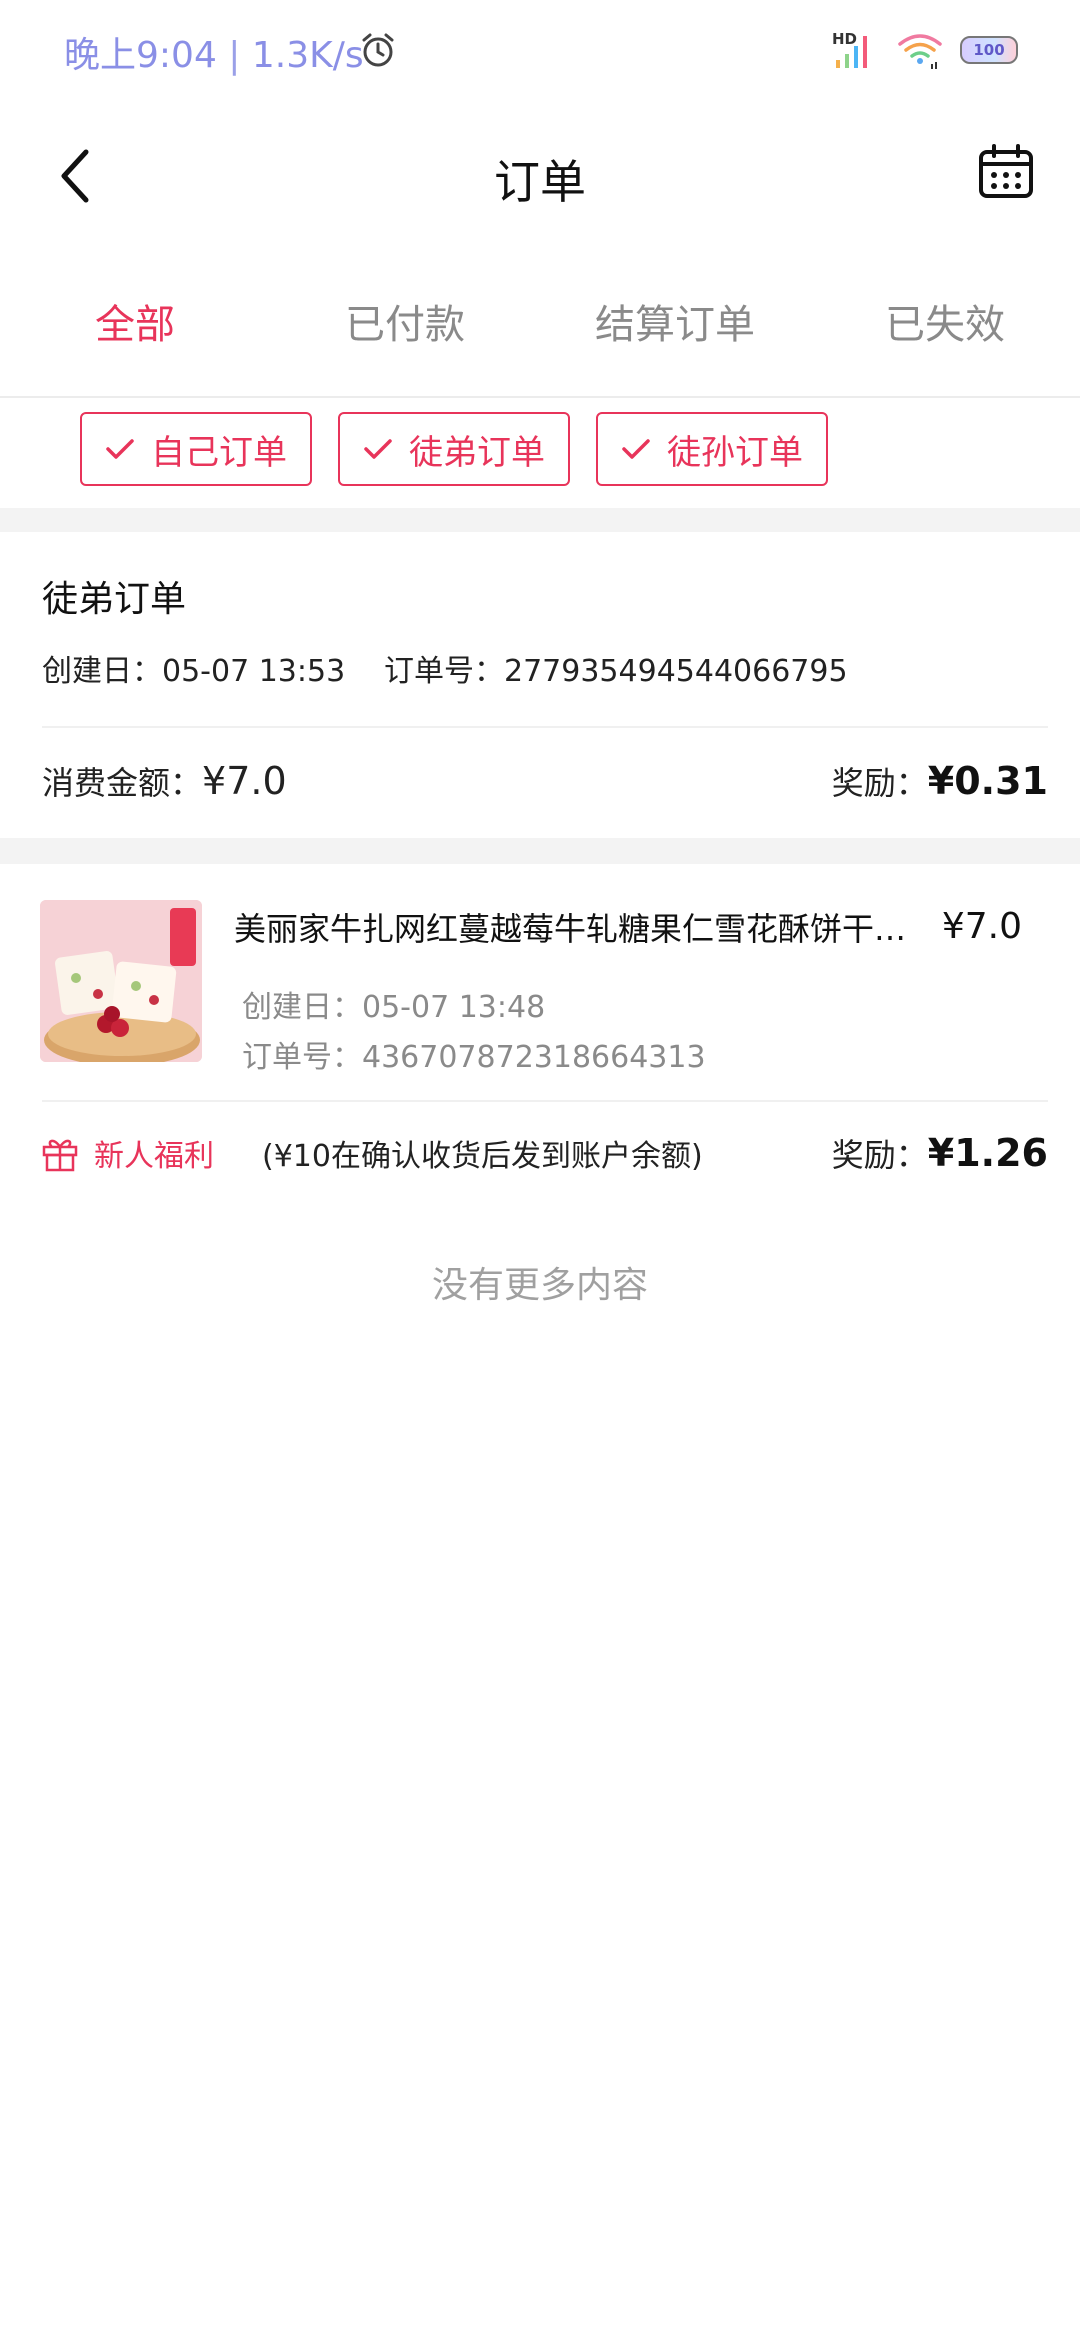 This screenshot has height=2340, width=1080. Describe the element at coordinates (477, 452) in the screenshot. I see `filter-label: 徒弟订单` at that location.